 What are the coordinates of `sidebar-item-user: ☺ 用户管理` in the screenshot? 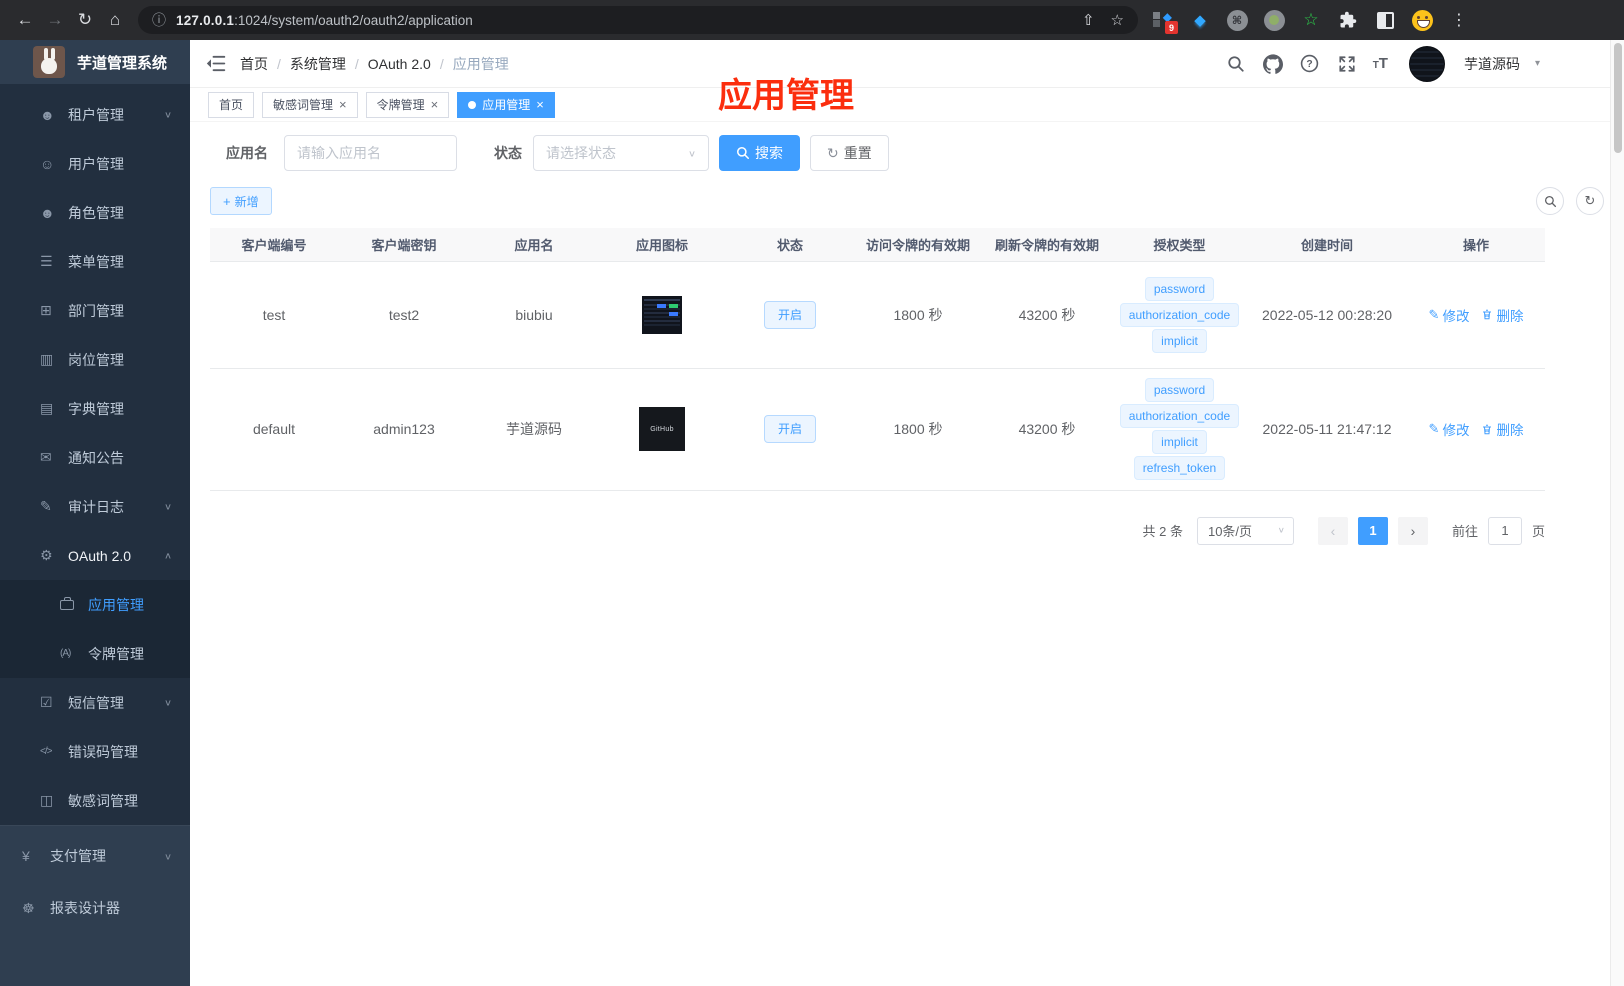 It's located at (95, 163).